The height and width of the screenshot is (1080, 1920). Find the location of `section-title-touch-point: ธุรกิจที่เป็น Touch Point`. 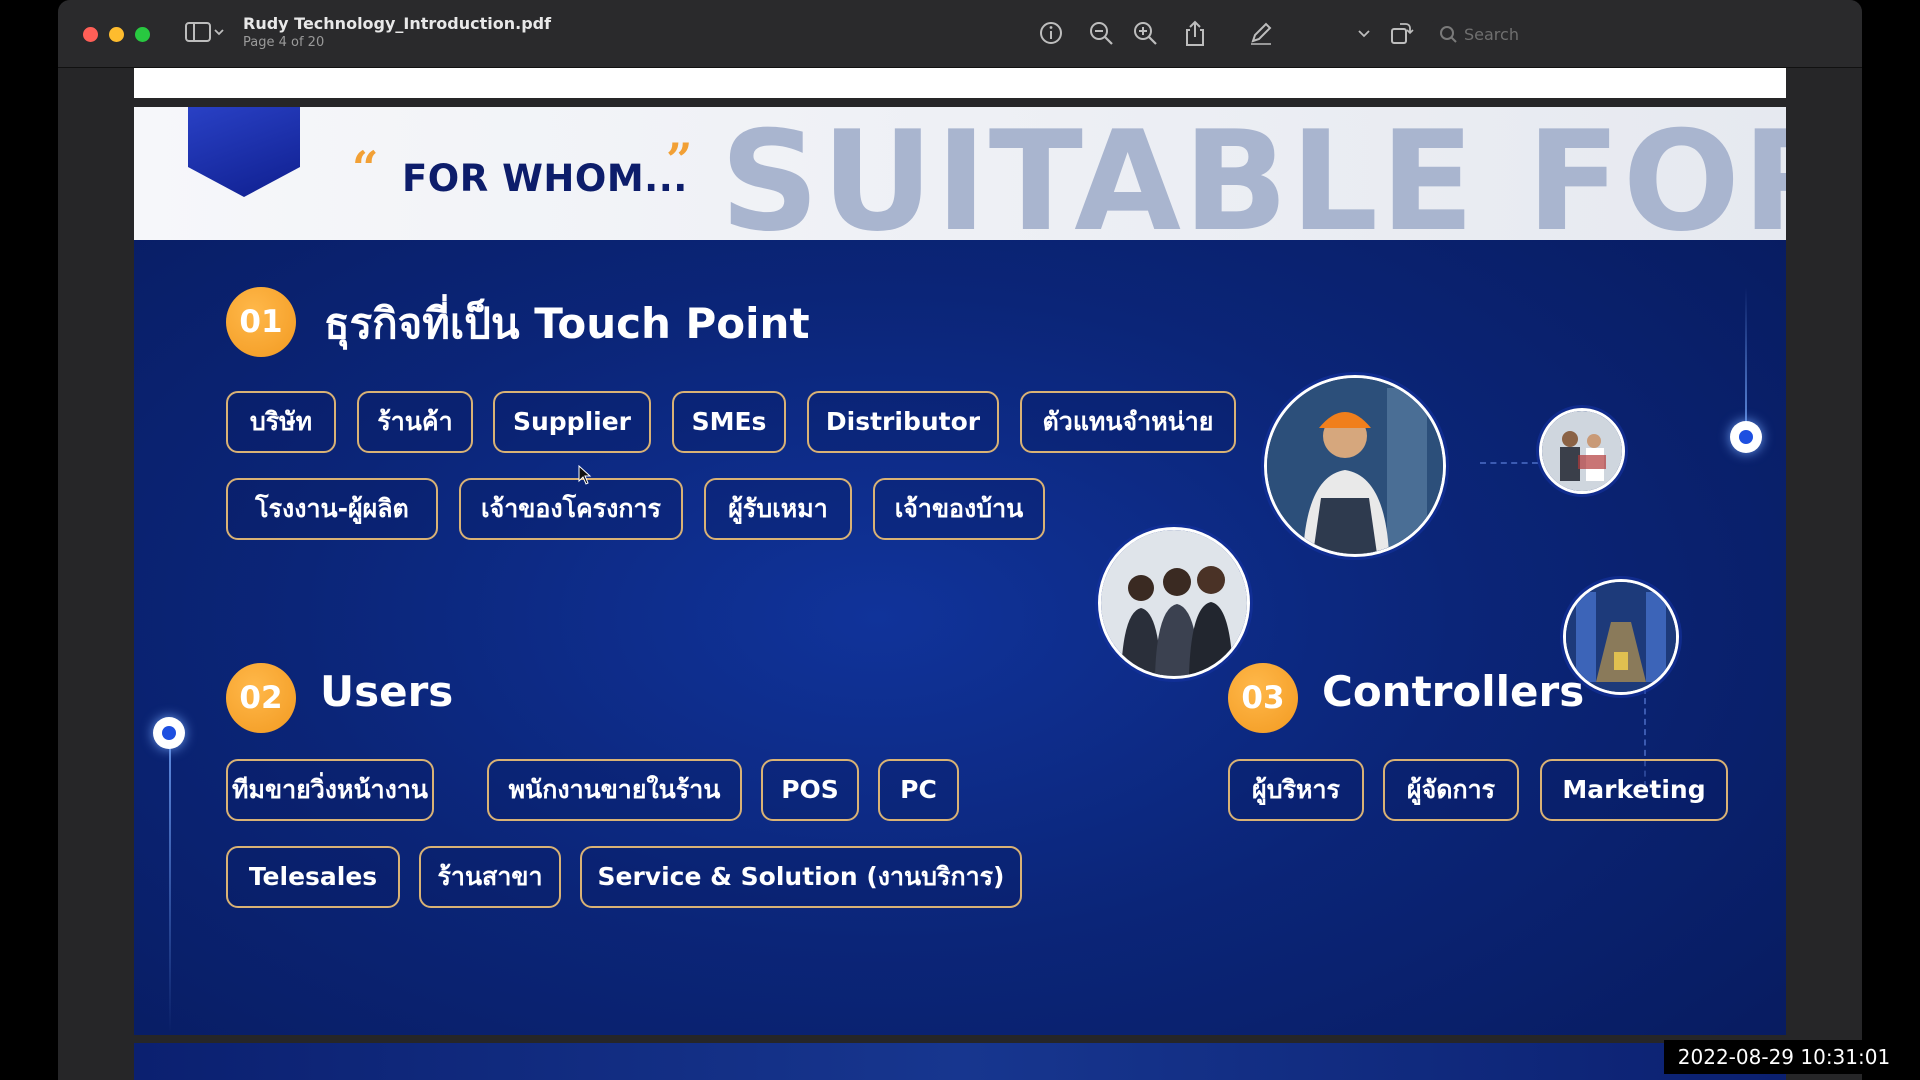

section-title-touch-point: ธุรกิจที่เป็น Touch Point is located at coordinates (567, 323).